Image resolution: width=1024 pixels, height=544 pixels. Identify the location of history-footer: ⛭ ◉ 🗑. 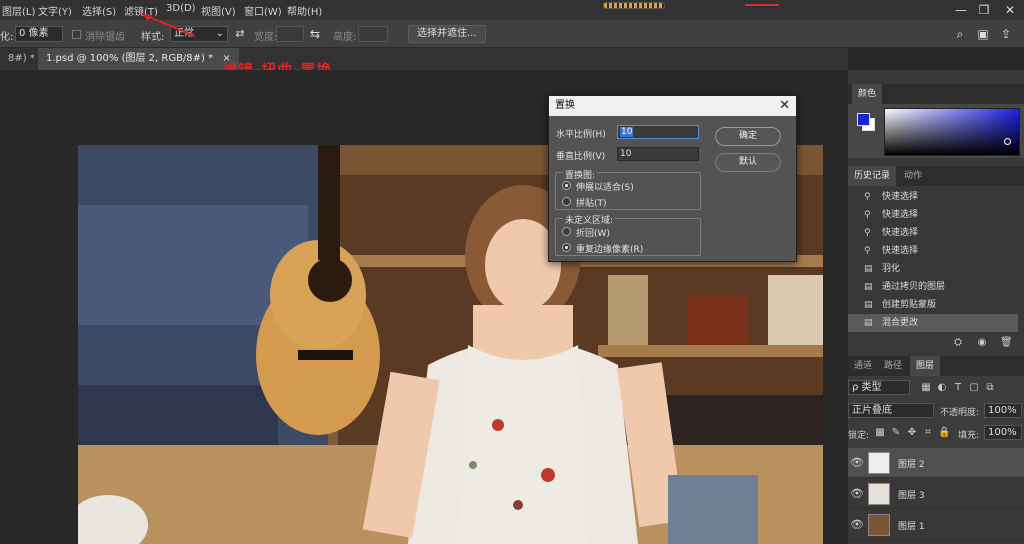
(936, 343).